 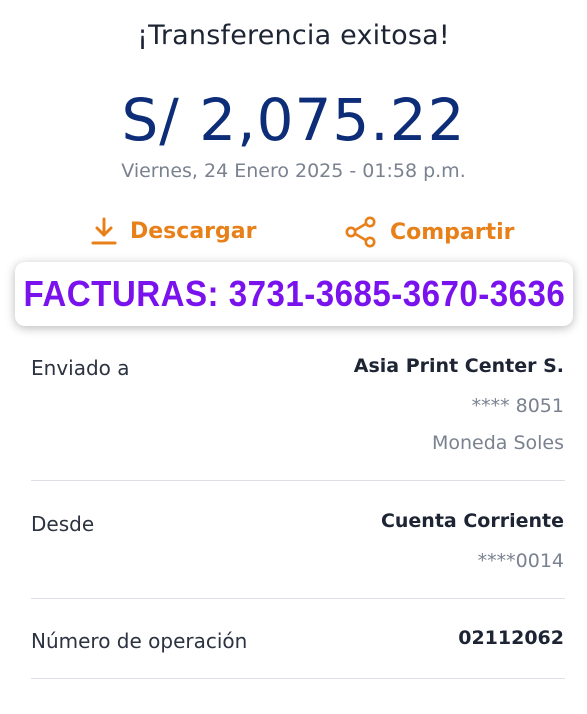 I want to click on transfer-amount: S/ 2,075.22, so click(x=293, y=120).